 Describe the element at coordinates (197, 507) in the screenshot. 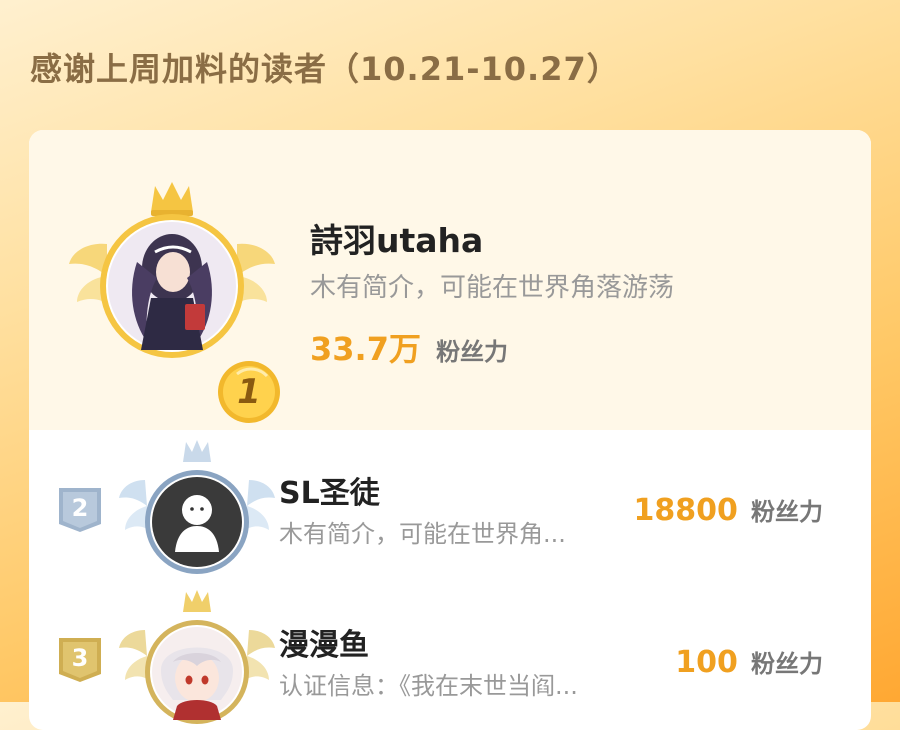

I see `silver-crown-wings-icon` at that location.